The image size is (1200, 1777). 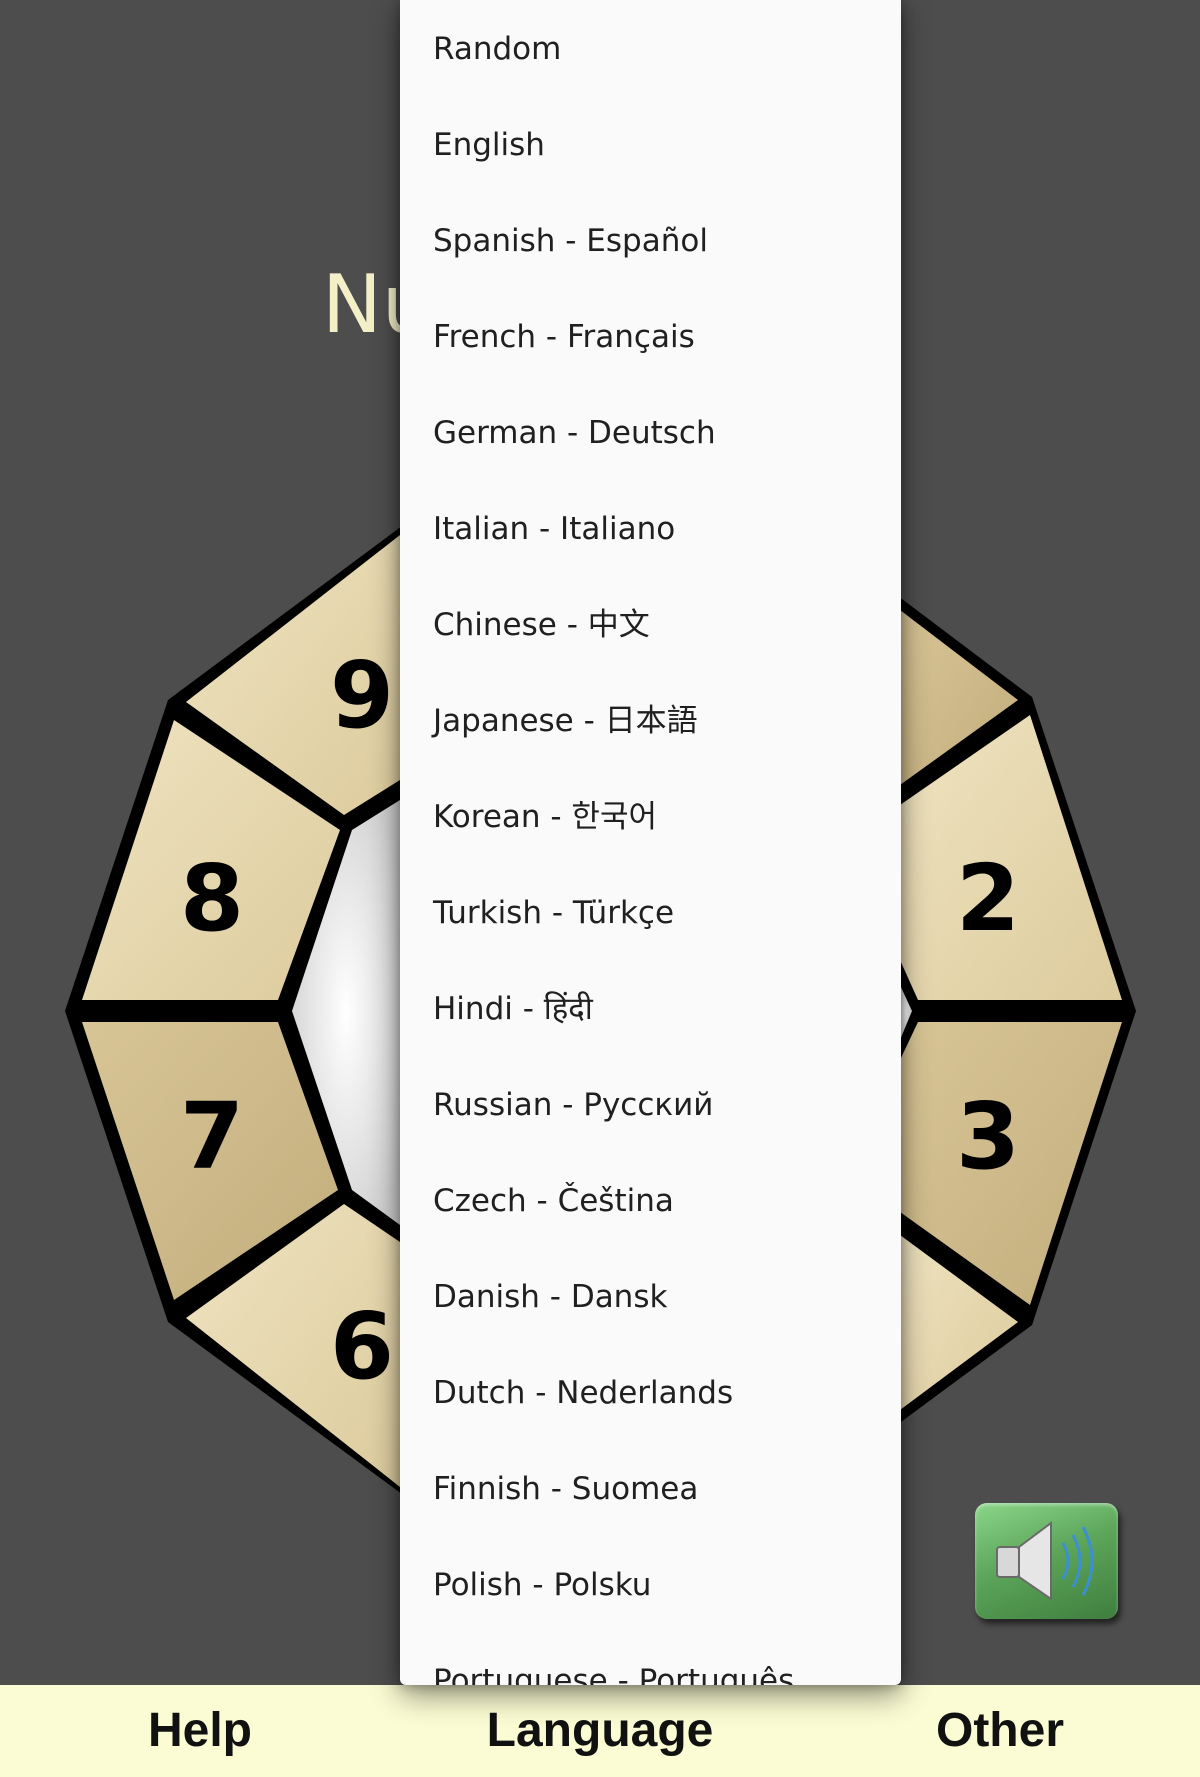 I want to click on sound-button, so click(x=1046, y=1561).